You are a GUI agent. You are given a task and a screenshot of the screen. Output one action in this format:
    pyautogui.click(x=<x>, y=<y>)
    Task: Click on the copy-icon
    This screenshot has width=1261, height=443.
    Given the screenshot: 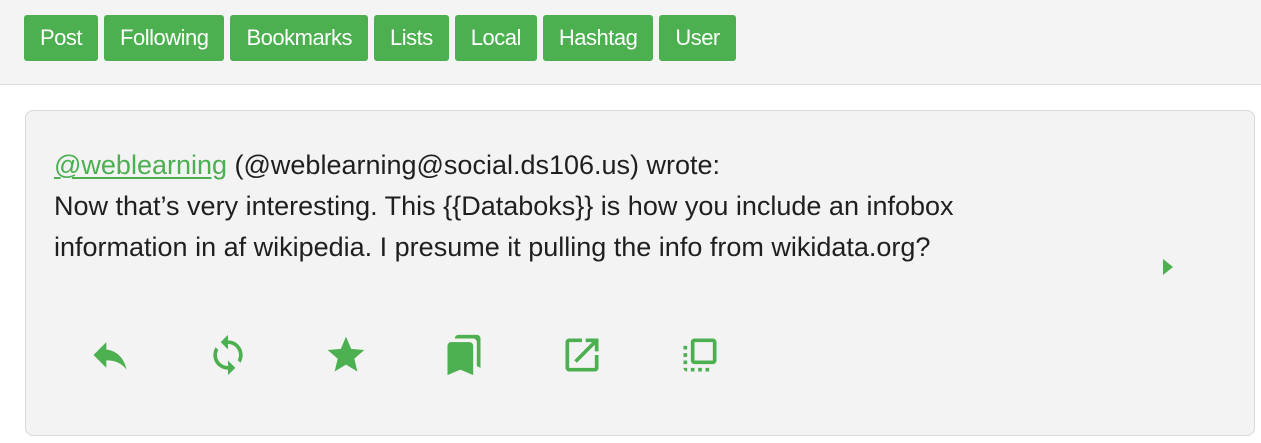 What is the action you would take?
    pyautogui.click(x=700, y=355)
    